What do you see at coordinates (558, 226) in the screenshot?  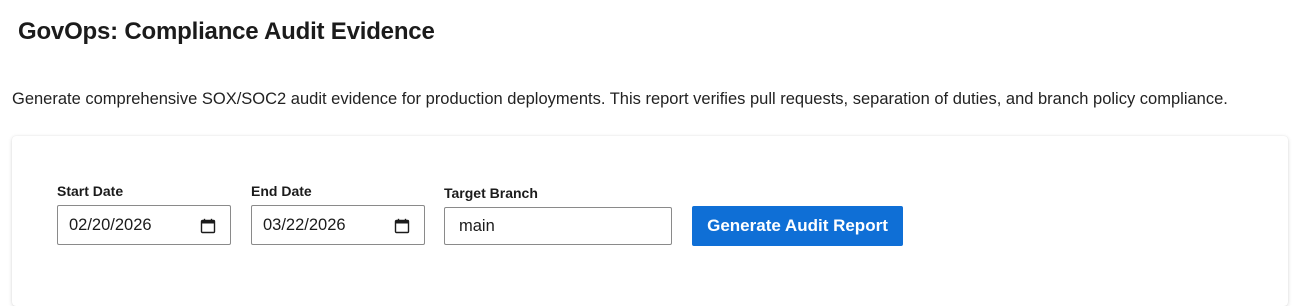 I see `target-branch-input` at bounding box center [558, 226].